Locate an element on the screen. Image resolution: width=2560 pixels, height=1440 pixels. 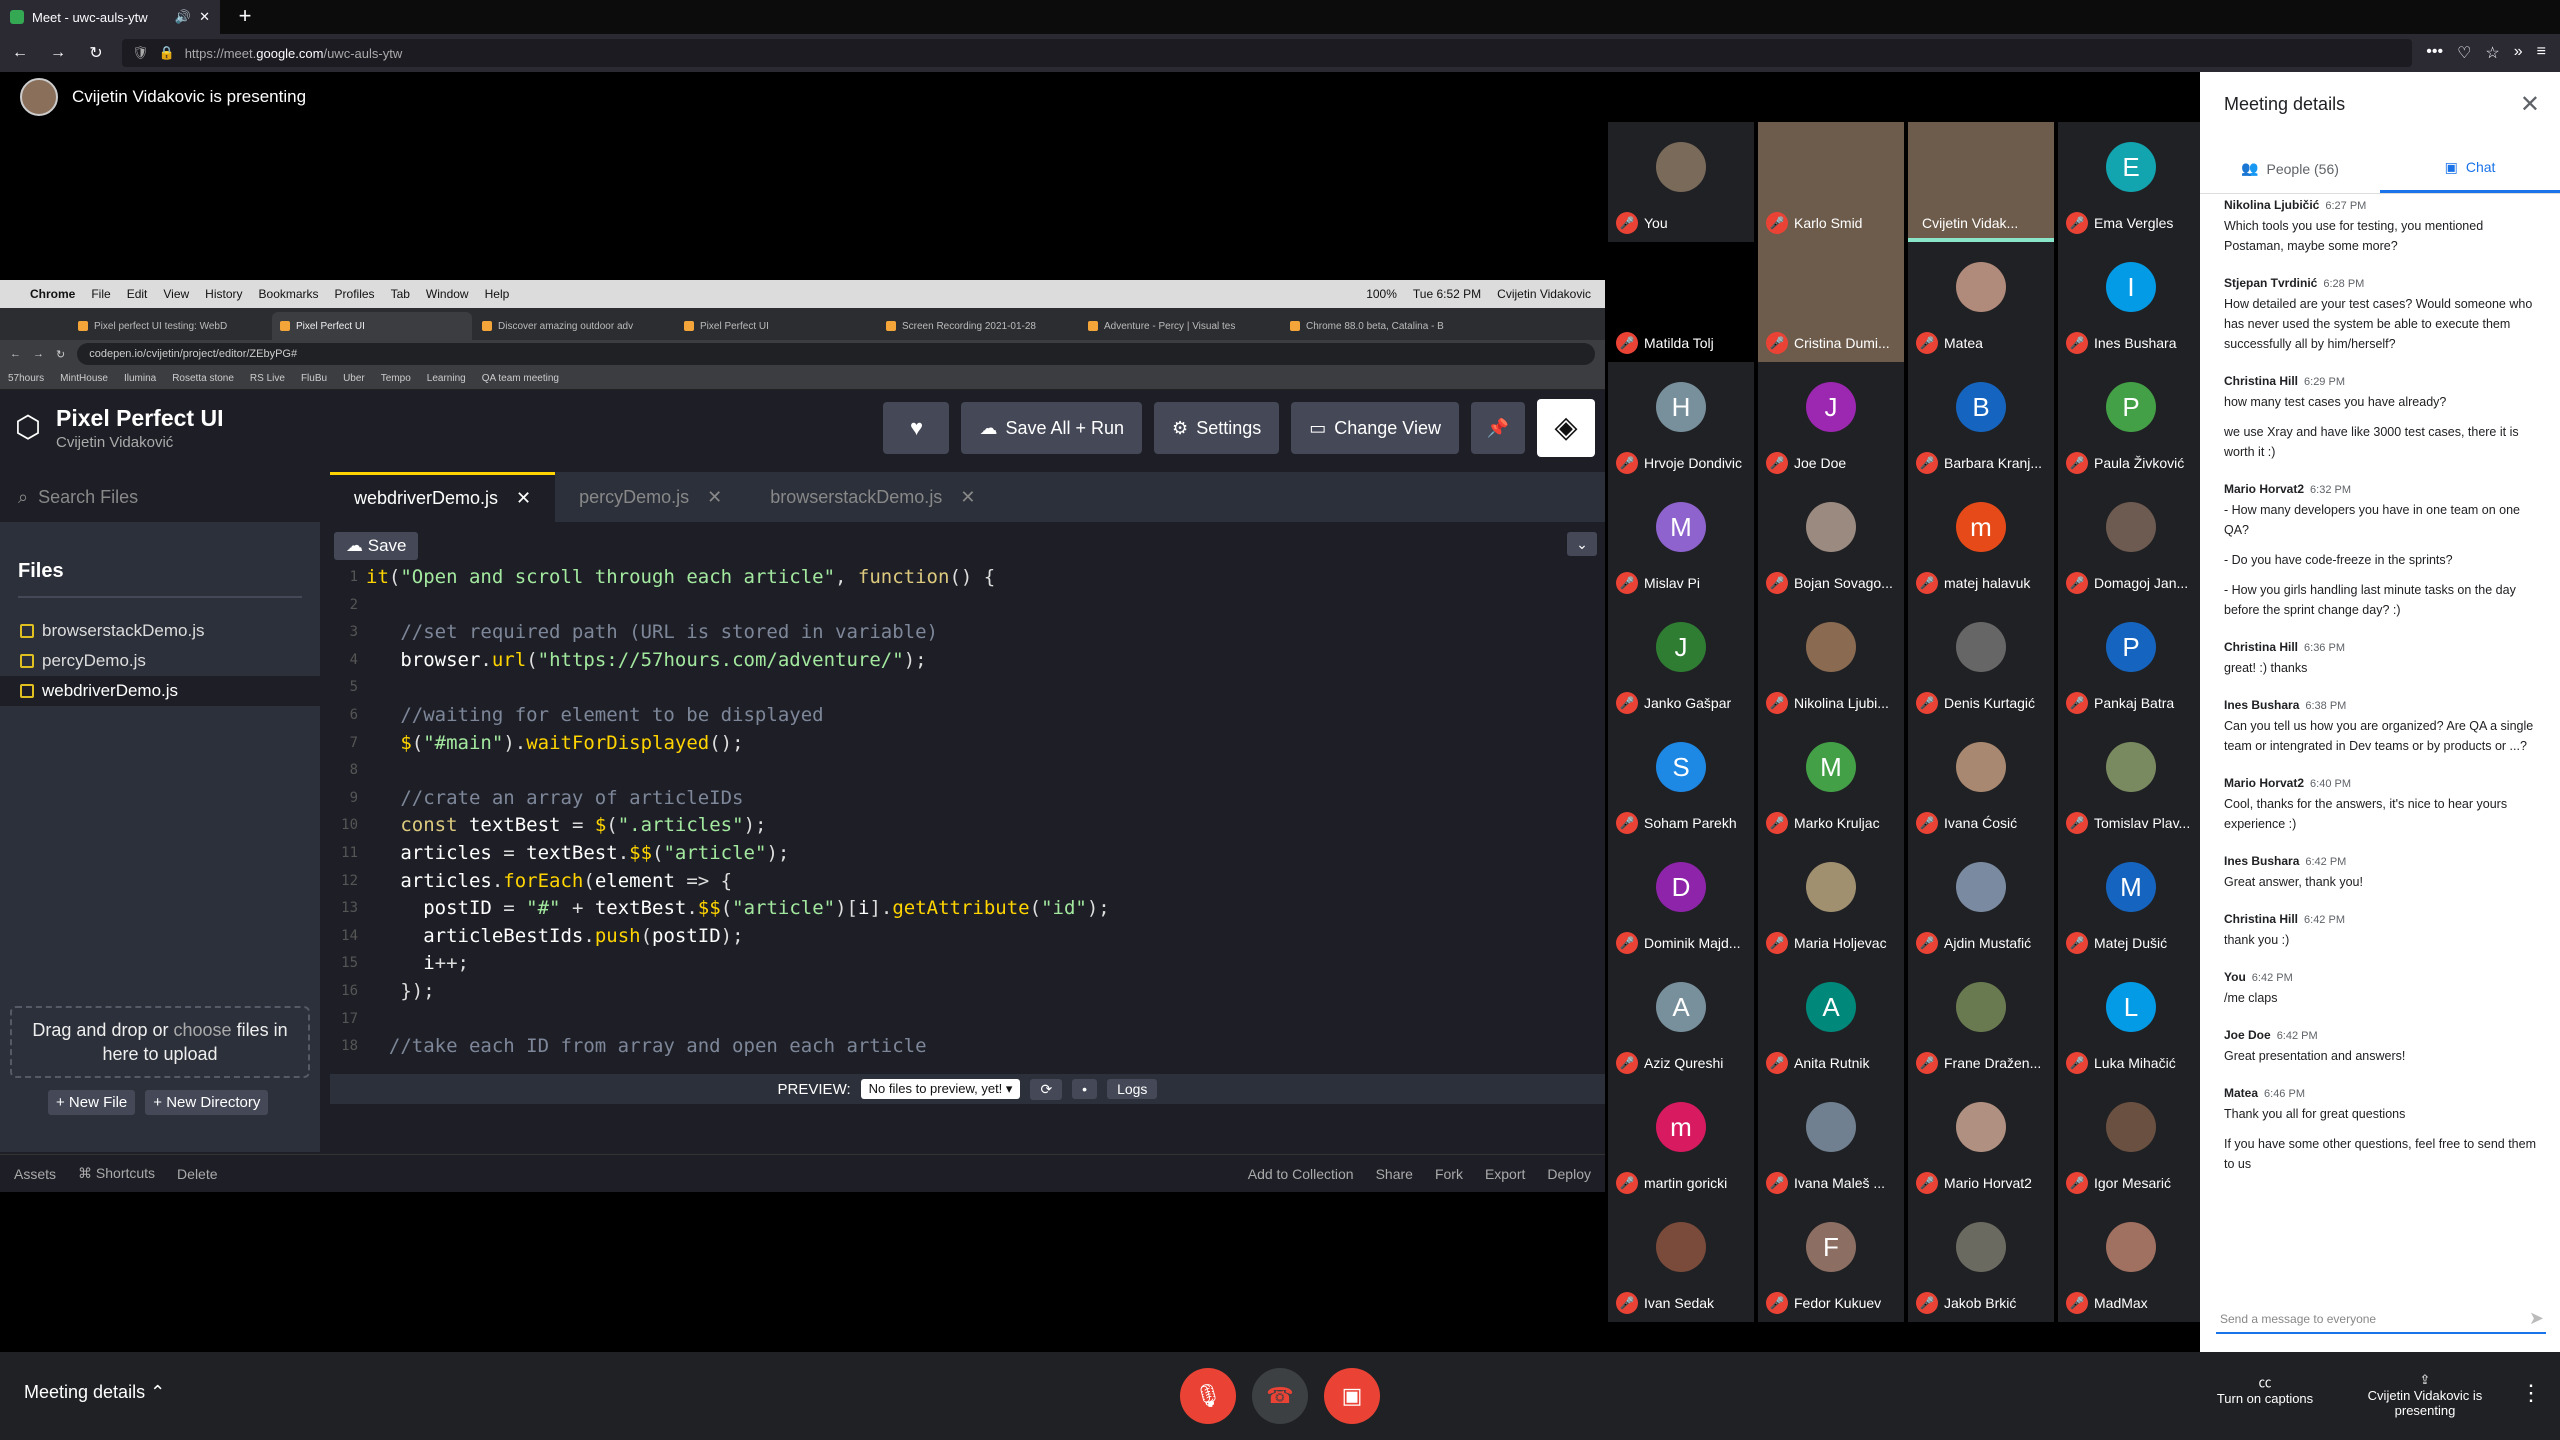
participant-tile: A 🎤 Anita Rutnik is located at coordinates (1831, 1022).